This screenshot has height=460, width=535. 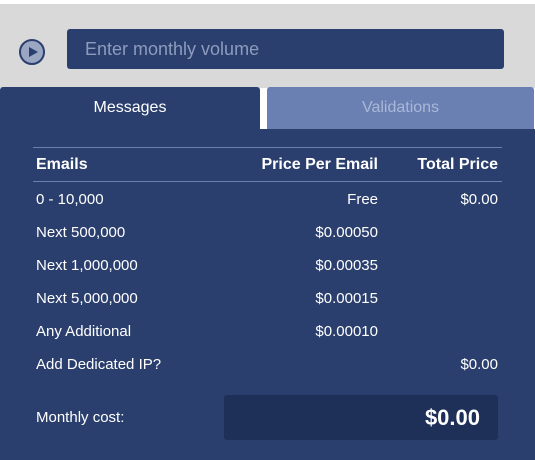 I want to click on dedicated-ip-total: $0.00, so click(x=479, y=364).